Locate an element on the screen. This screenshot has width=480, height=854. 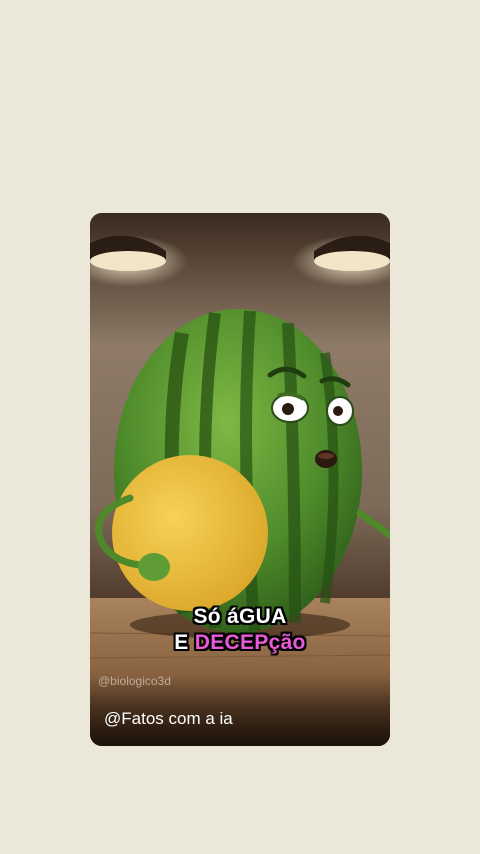
caption-line-1: Só áGUA is located at coordinates (240, 616).